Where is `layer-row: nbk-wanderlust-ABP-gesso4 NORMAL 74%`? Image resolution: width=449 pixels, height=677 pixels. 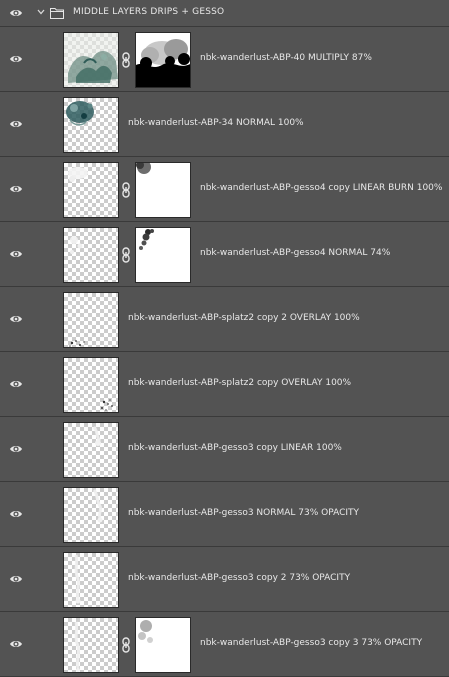
layer-row: nbk-wanderlust-ABP-gesso4 NORMAL 74% is located at coordinates (224, 254).